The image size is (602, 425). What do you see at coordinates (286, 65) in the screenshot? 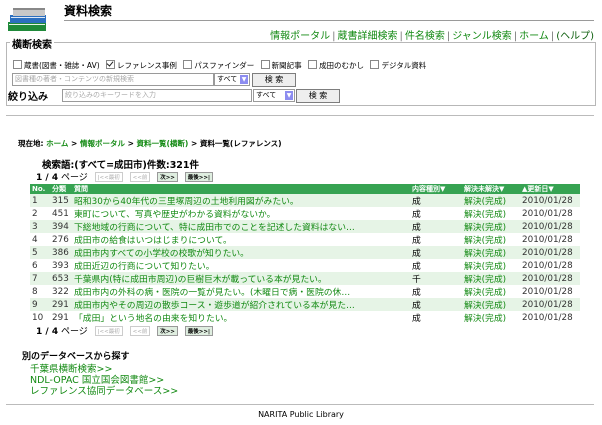
I see `checkbox-newspaper-label: 新聞記事` at bounding box center [286, 65].